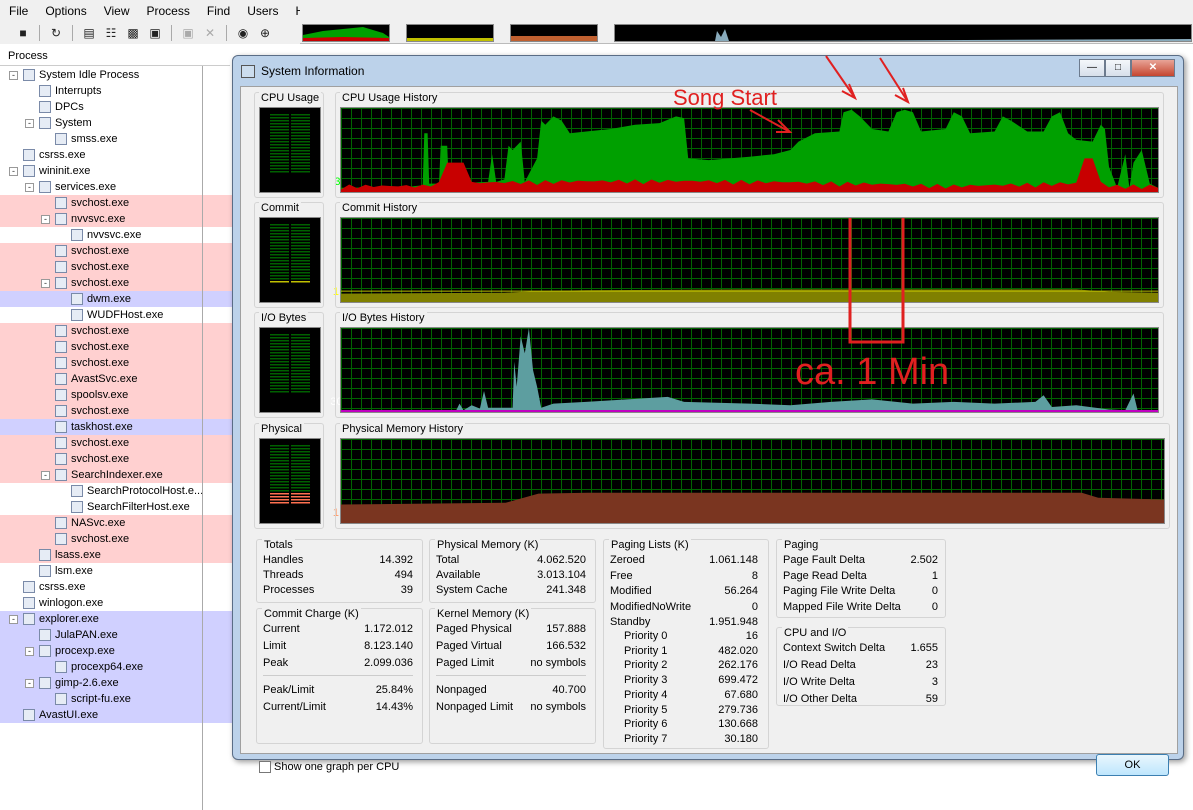 Image resolution: width=1193 pixels, height=810 pixels. Describe the element at coordinates (133, 33) in the screenshot. I see `lower-pane-icon: ▩` at that location.